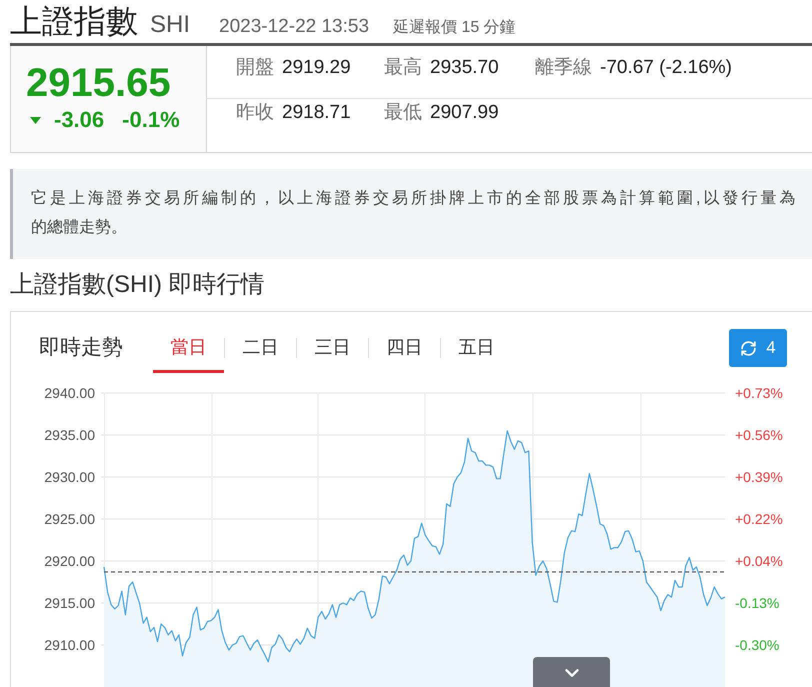  Describe the element at coordinates (69, 519) in the screenshot. I see `y-axis-label: 2925.00` at that location.